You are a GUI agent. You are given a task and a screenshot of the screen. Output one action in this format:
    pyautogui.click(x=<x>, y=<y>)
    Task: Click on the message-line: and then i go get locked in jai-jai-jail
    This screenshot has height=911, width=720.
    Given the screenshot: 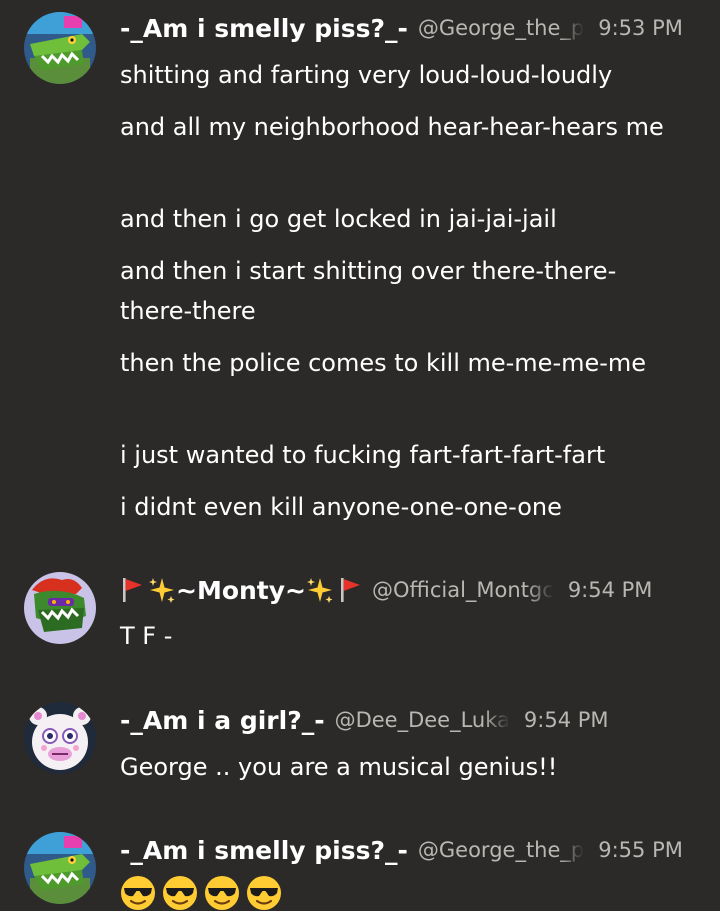 What is the action you would take?
    pyautogui.click(x=338, y=219)
    